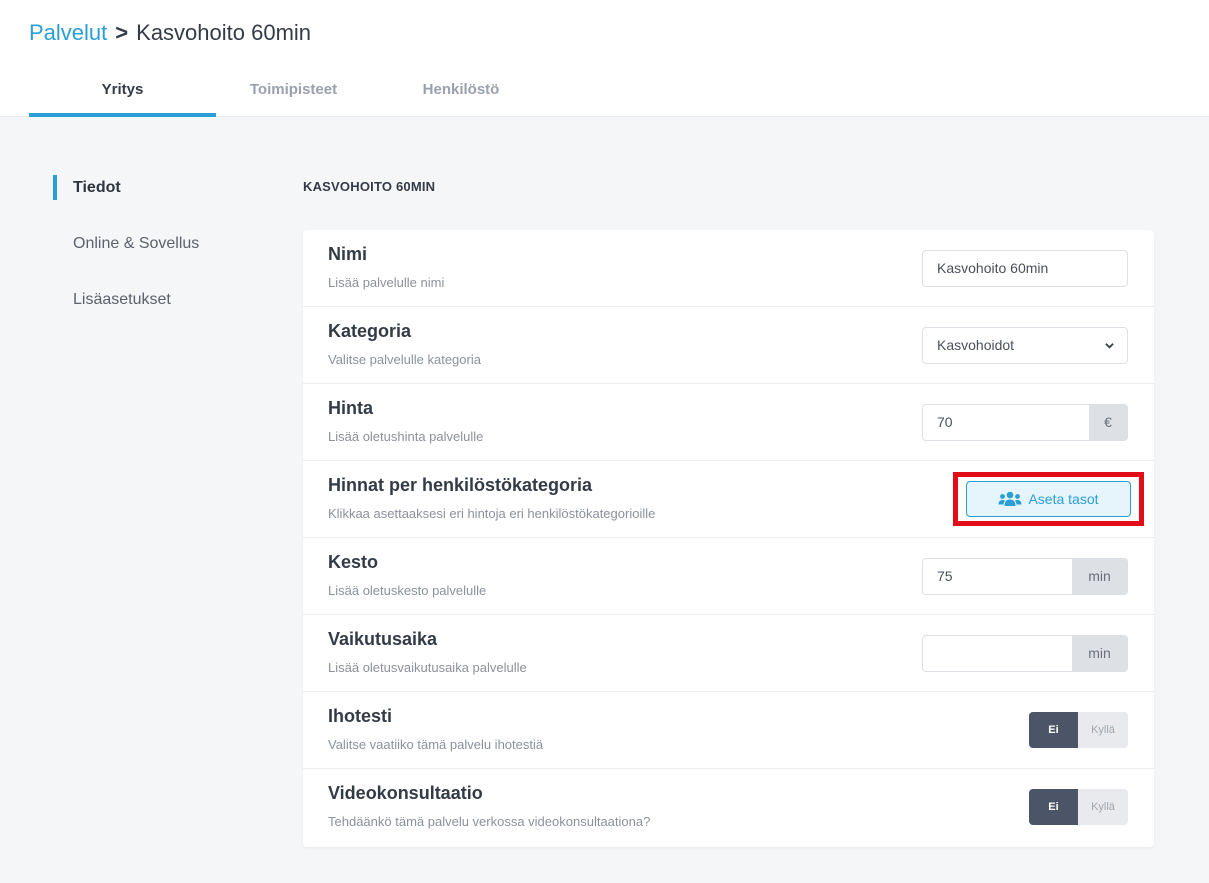 The image size is (1209, 883). Describe the element at coordinates (370, 331) in the screenshot. I see `category-label: Kategoria` at that location.